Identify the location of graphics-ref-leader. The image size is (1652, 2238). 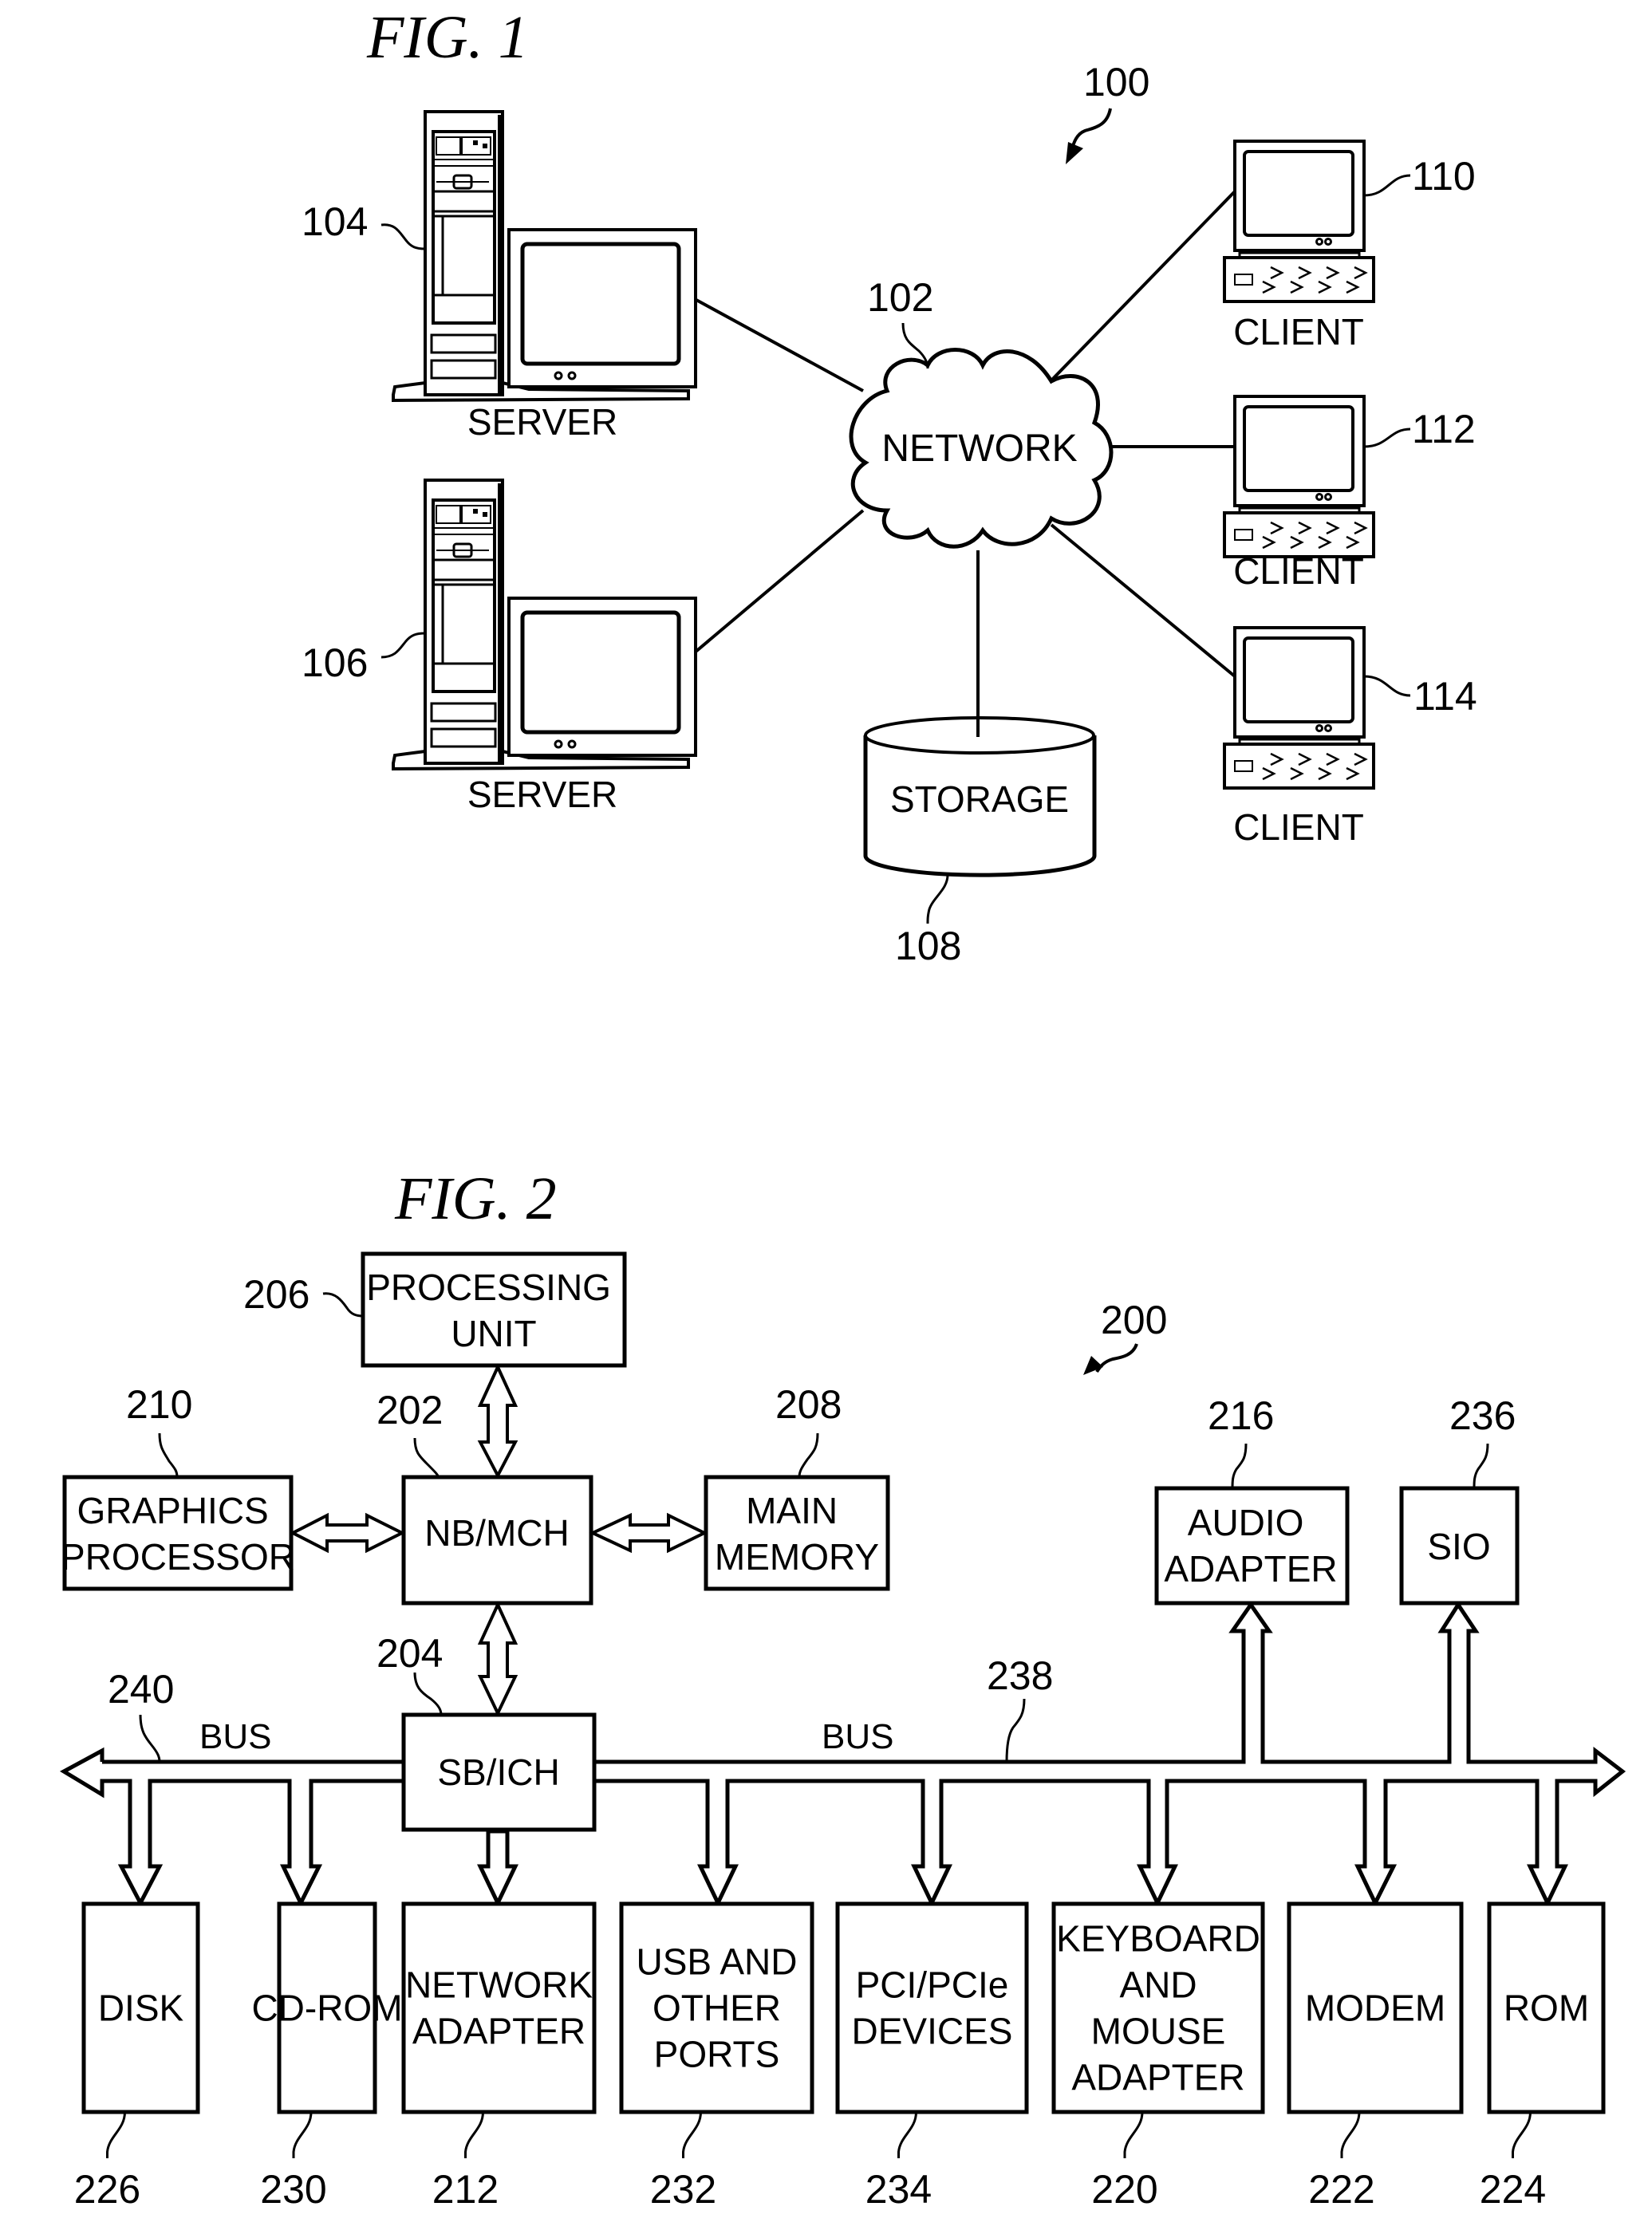
(168, 1455).